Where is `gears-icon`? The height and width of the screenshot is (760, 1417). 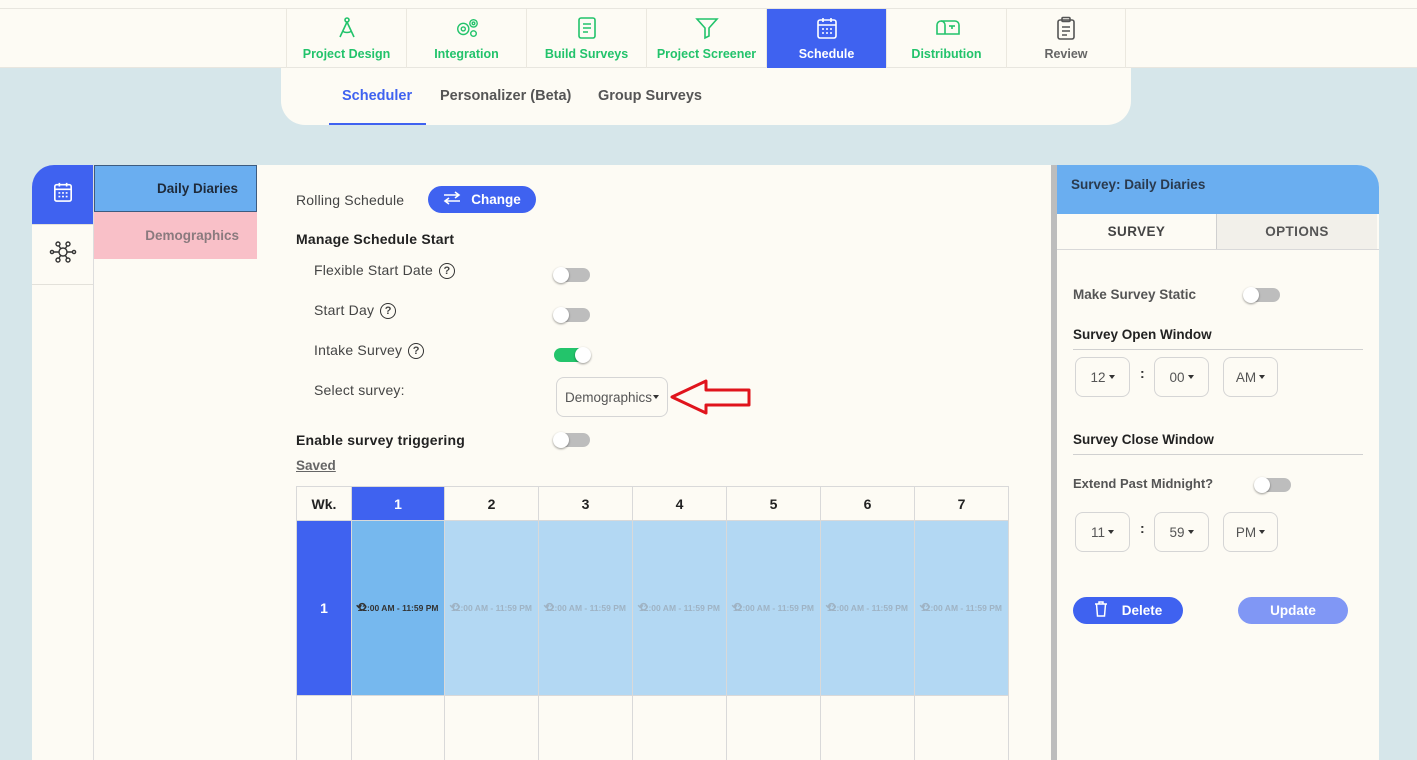
gears-icon is located at coordinates (467, 28).